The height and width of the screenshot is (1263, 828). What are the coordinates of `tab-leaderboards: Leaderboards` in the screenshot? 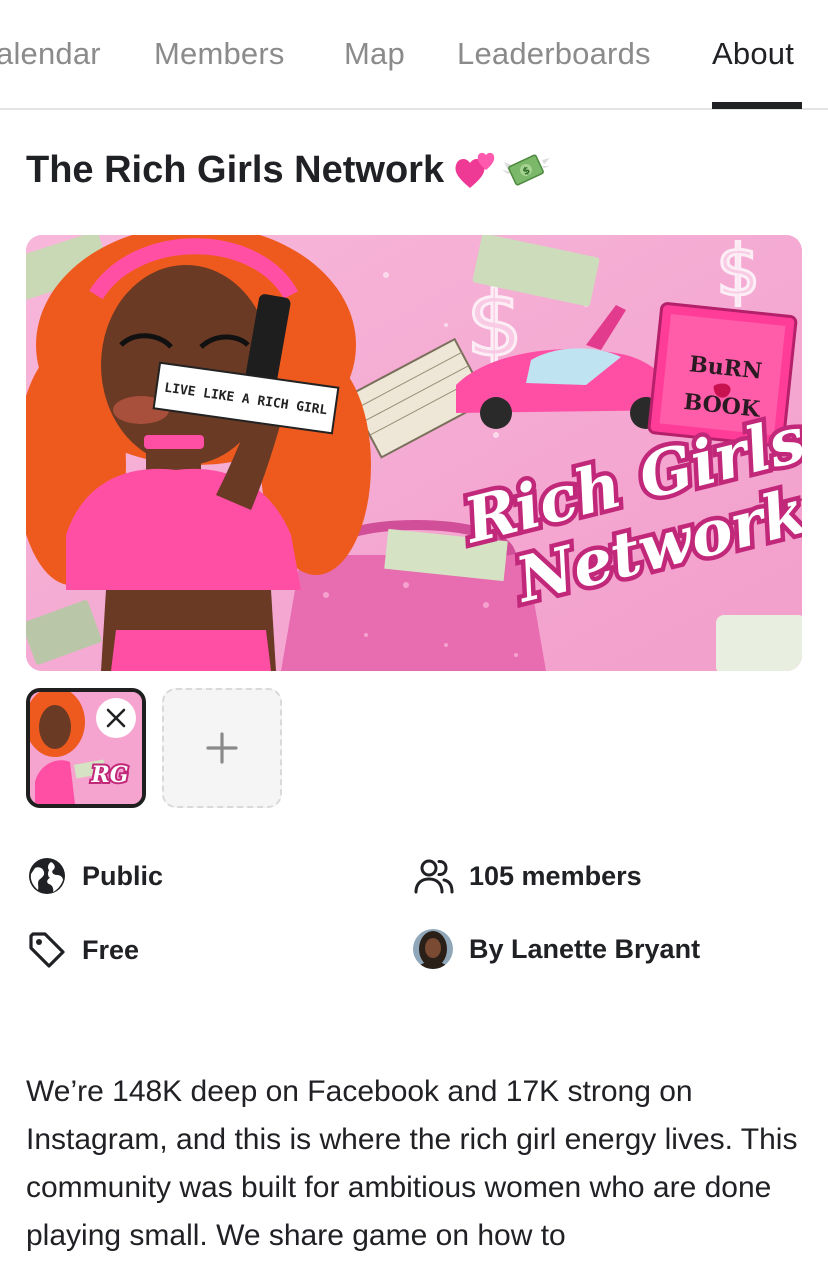 It's located at (554, 54).